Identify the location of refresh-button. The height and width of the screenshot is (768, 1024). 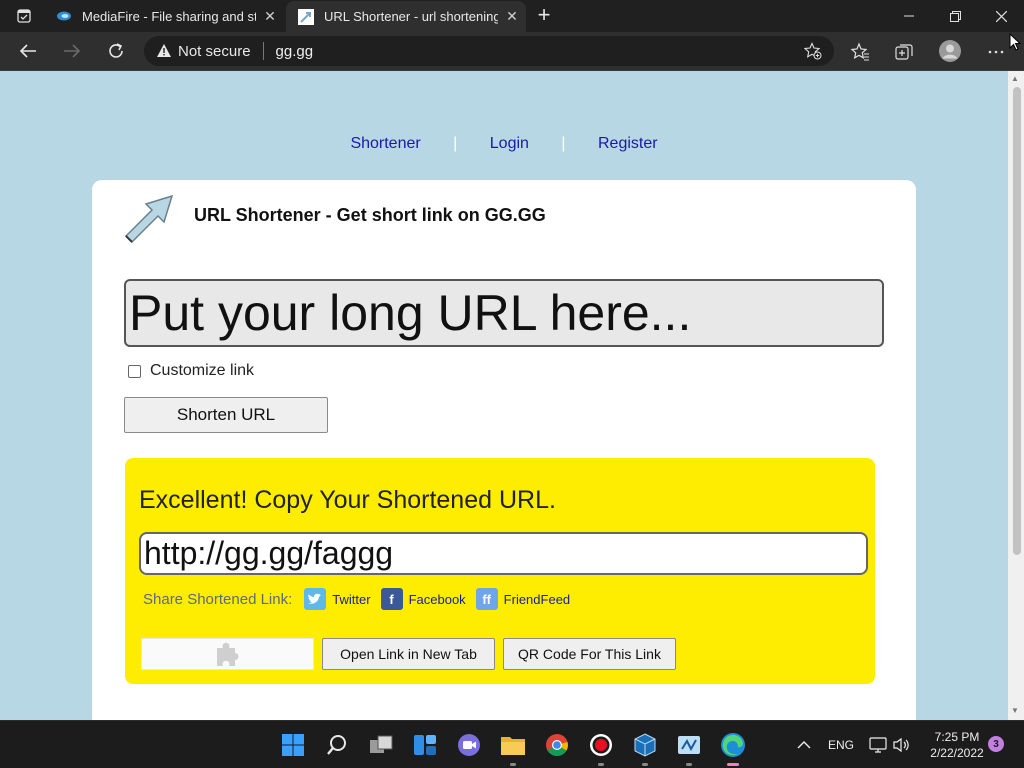
(116, 51).